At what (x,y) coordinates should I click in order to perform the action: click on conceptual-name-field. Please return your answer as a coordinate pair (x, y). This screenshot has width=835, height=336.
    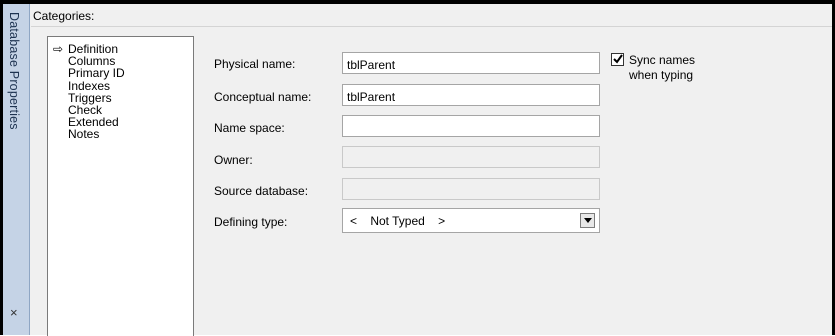
    Looking at the image, I should click on (471, 95).